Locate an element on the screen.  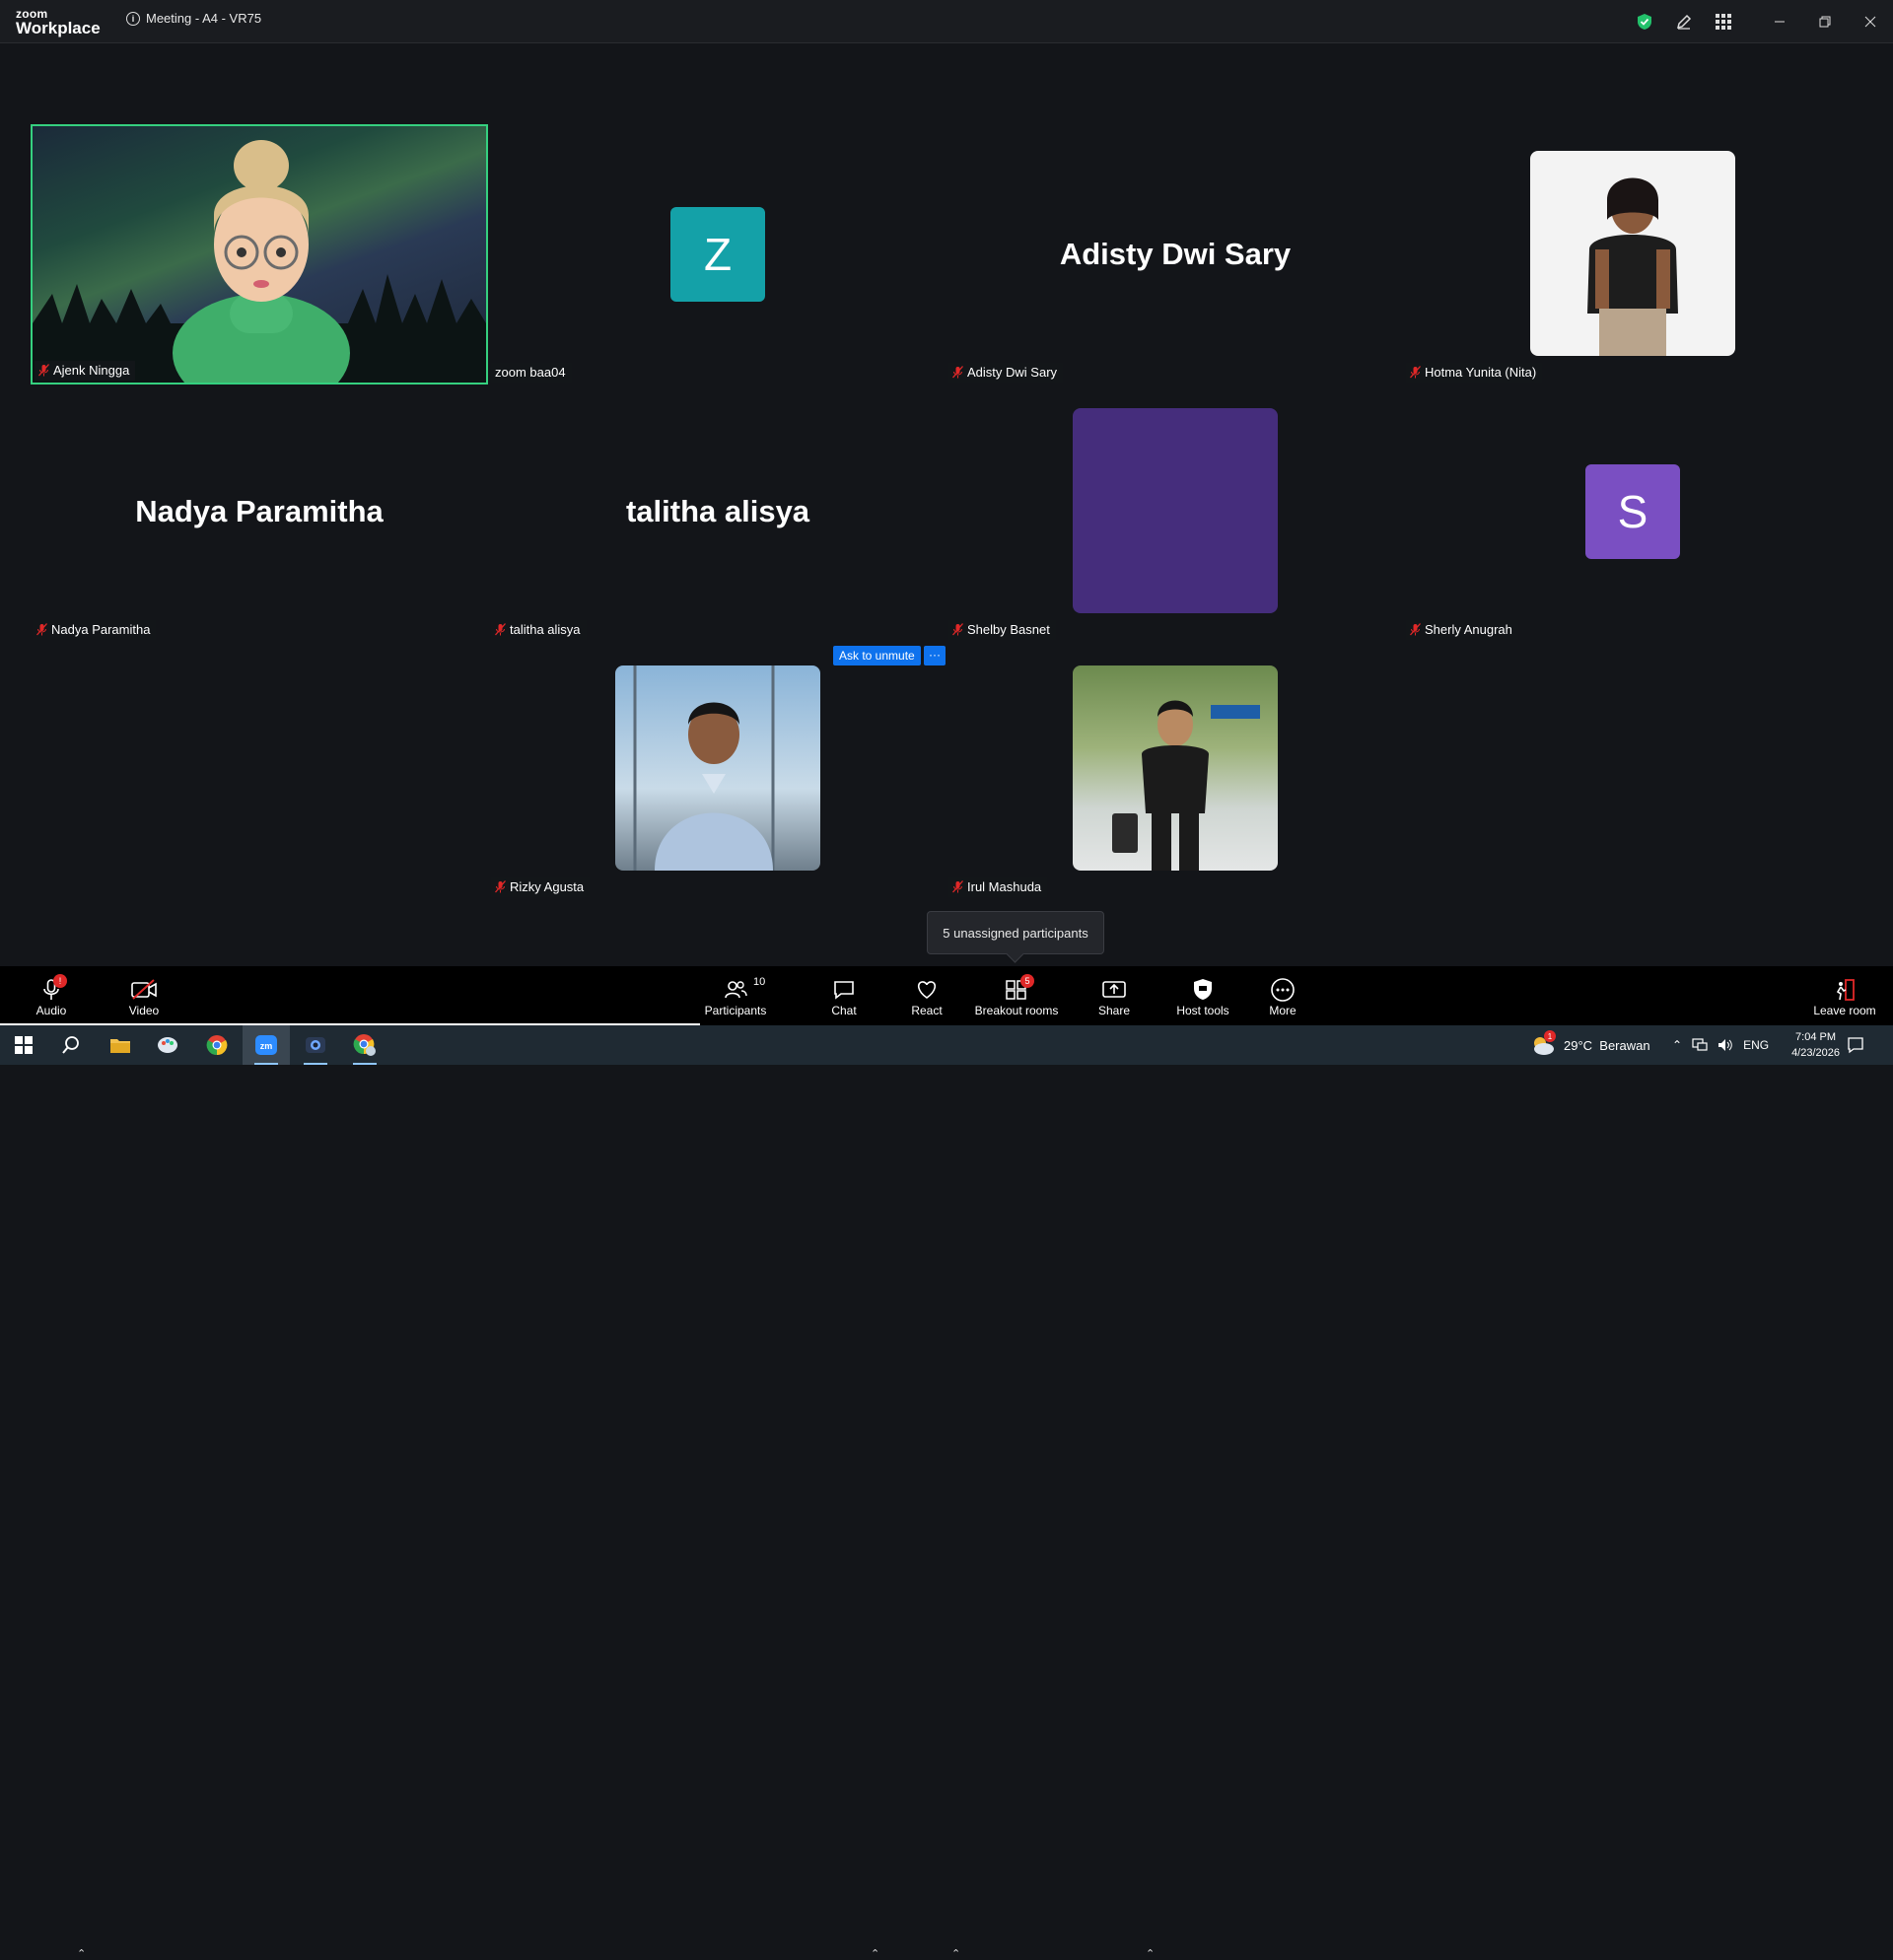
participant-tile: Ajenk Ningga is located at coordinates (259, 255).